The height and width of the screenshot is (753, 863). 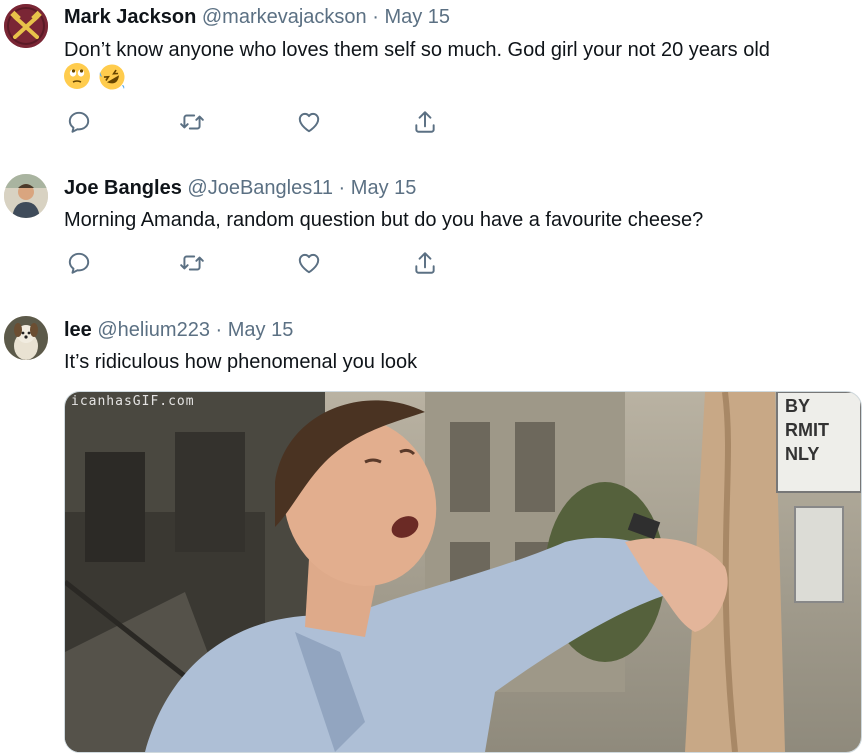 I want to click on sign-line-3: NLY, so click(x=802, y=454).